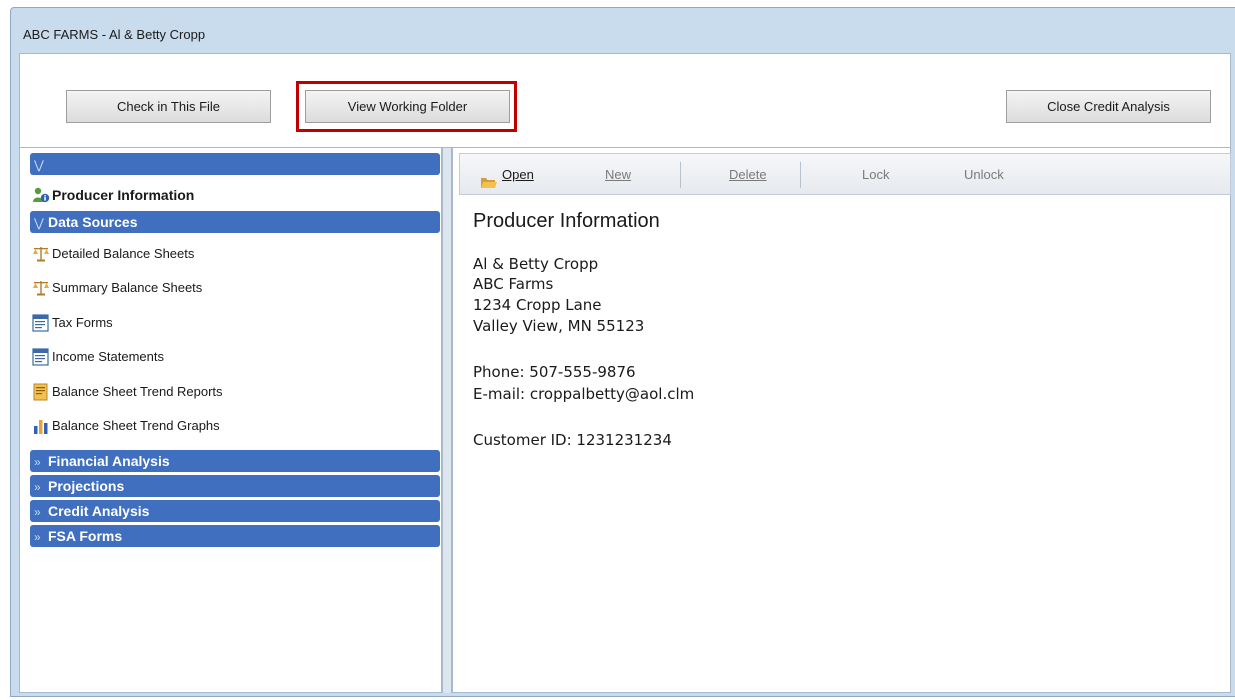 This screenshot has height=700, width=1235. I want to click on page-title: Producer Information, so click(566, 221).